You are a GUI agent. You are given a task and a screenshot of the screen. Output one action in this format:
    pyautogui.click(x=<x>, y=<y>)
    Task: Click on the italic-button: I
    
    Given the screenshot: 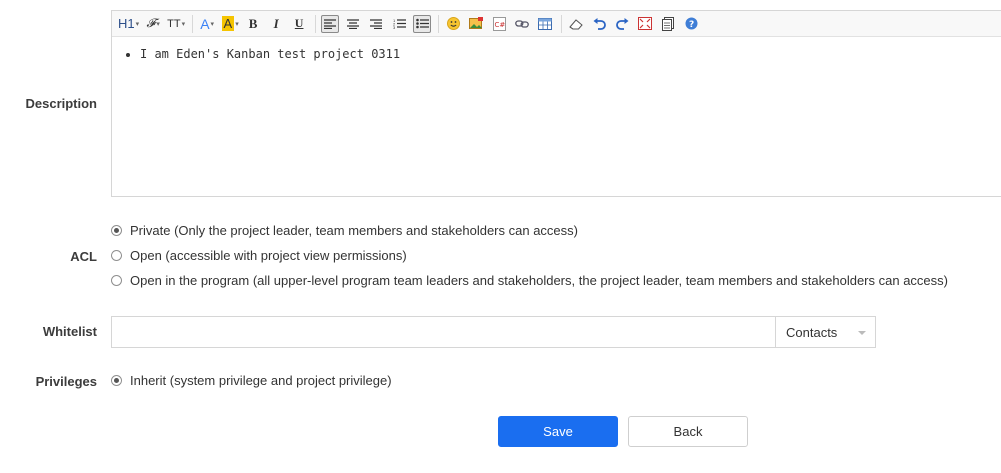 What is the action you would take?
    pyautogui.click(x=276, y=24)
    